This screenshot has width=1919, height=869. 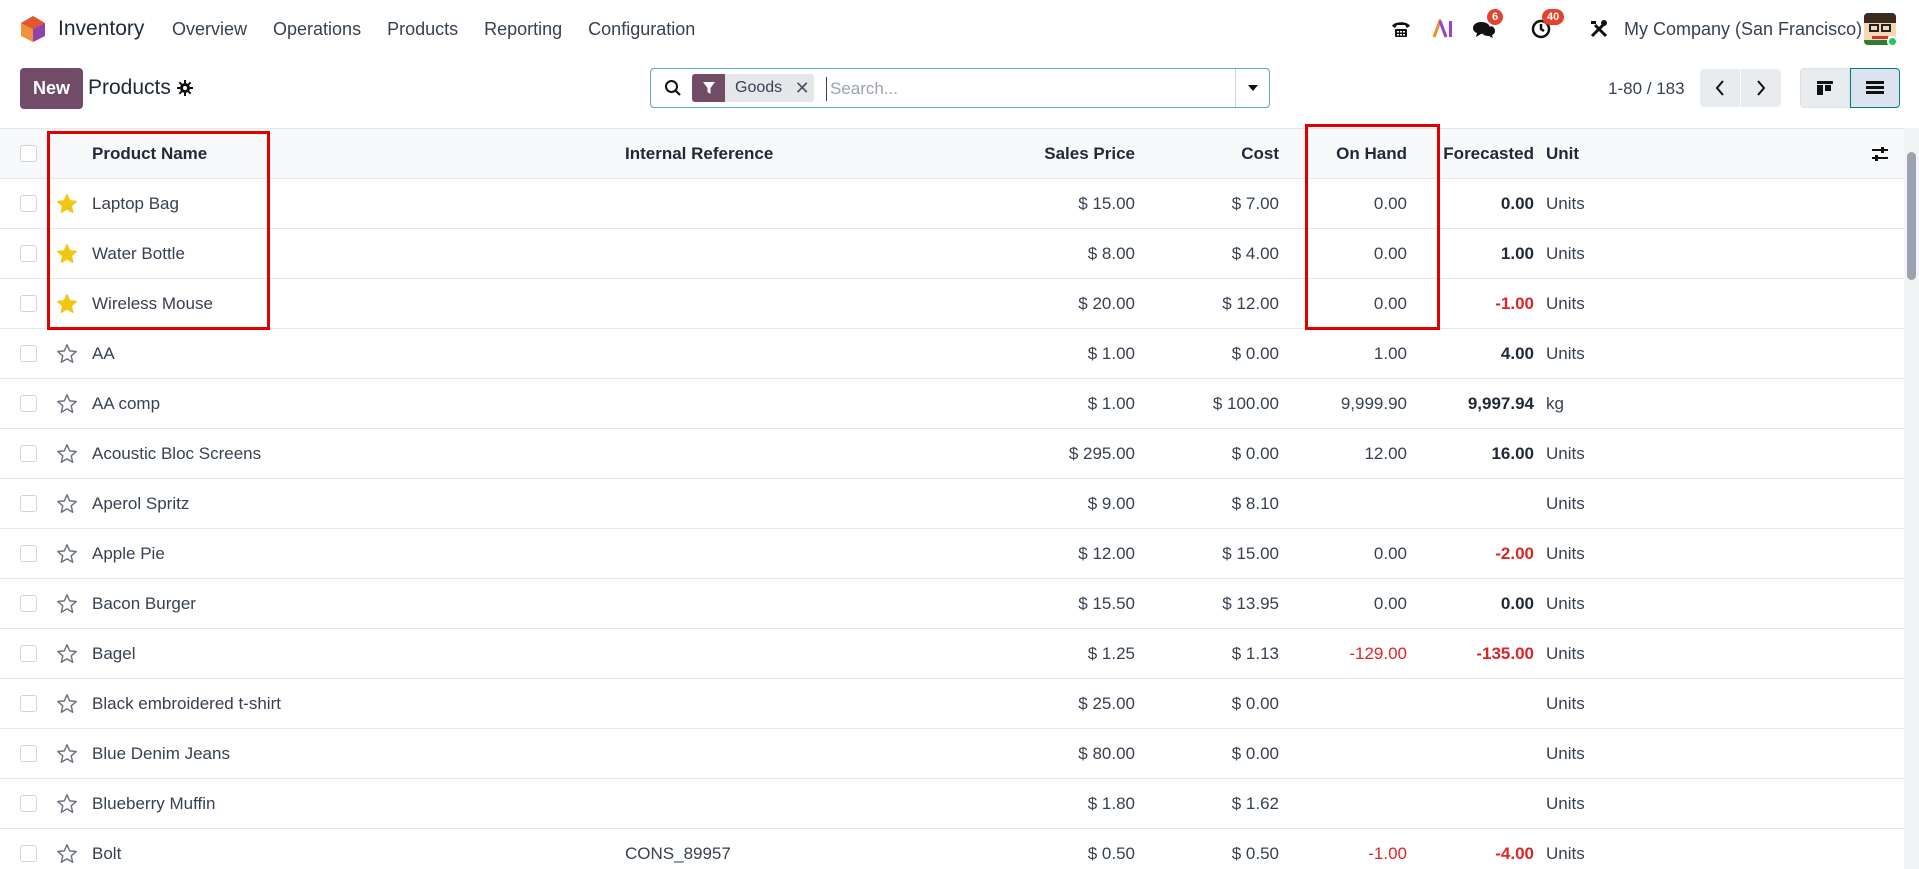 What do you see at coordinates (952, 804) in the screenshot?
I see `table-row: Blueberry Muffin $ 1.80 $ 1.62 Units` at bounding box center [952, 804].